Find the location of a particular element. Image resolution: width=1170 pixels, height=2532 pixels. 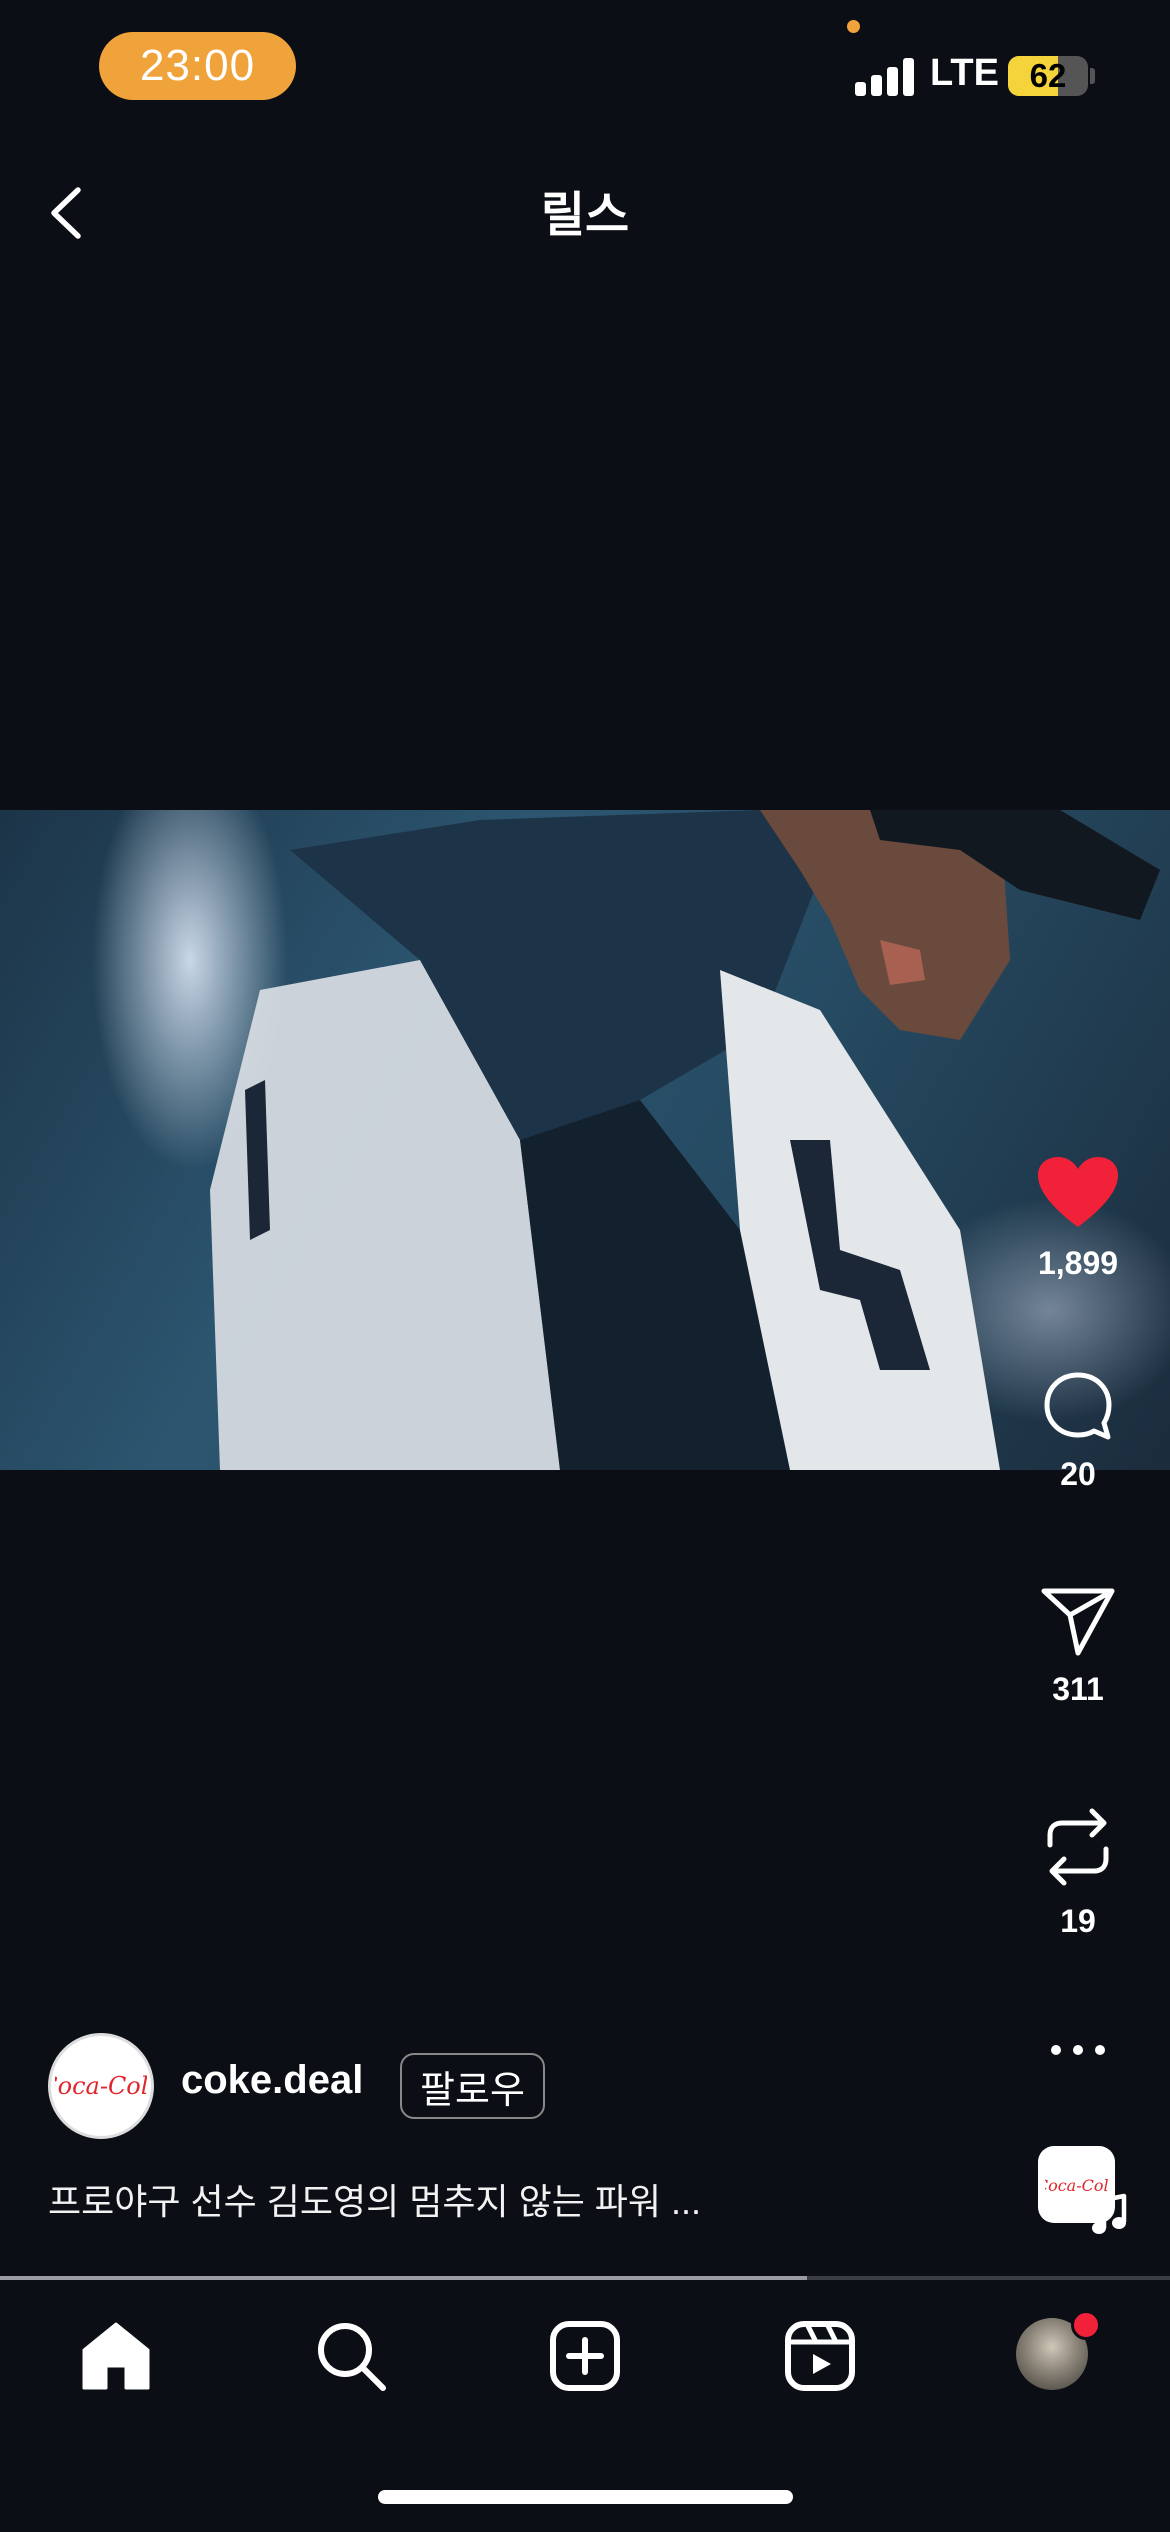

more-options-button is located at coordinates (1078, 2050).